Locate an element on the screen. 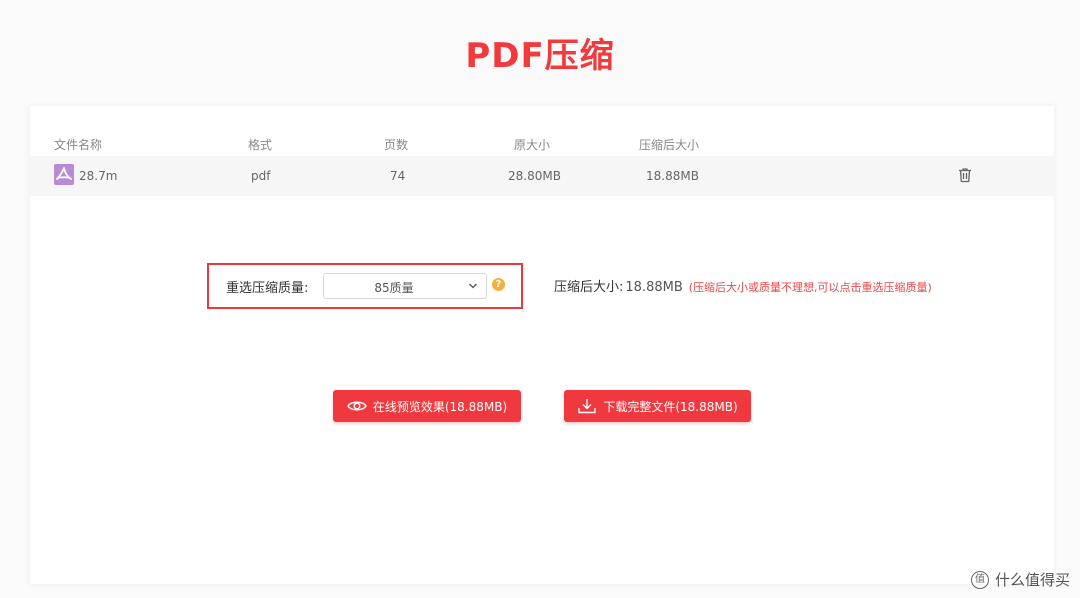 The image size is (1080, 598). quality-select: 85质量 is located at coordinates (405, 286).